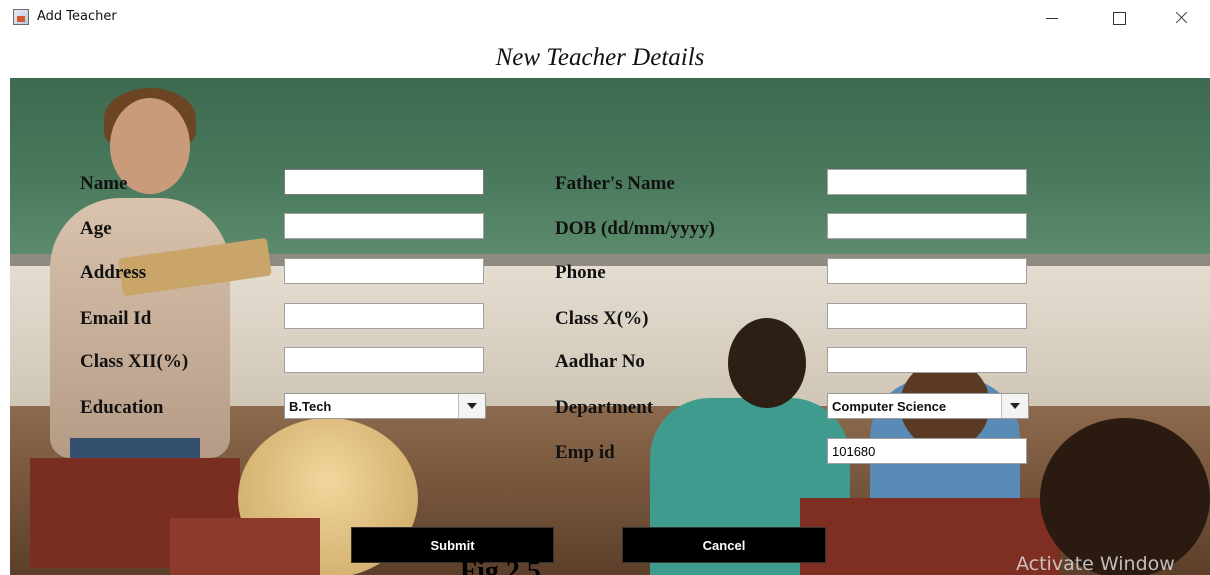 The width and height of the screenshot is (1210, 575). I want to click on cancel-button: Cancel, so click(724, 545).